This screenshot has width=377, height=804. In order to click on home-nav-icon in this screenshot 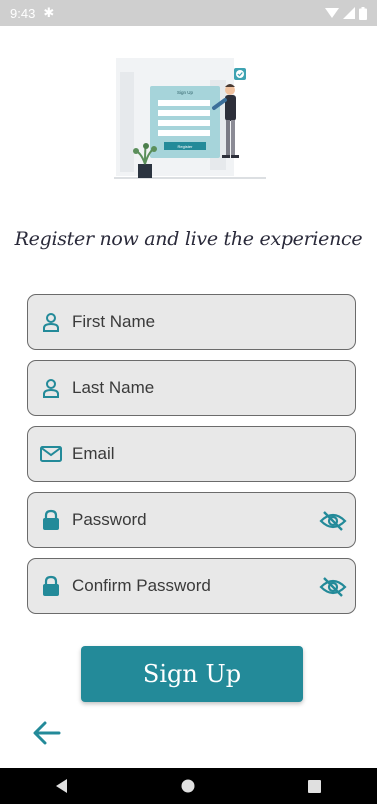, I will do `click(188, 786)`.